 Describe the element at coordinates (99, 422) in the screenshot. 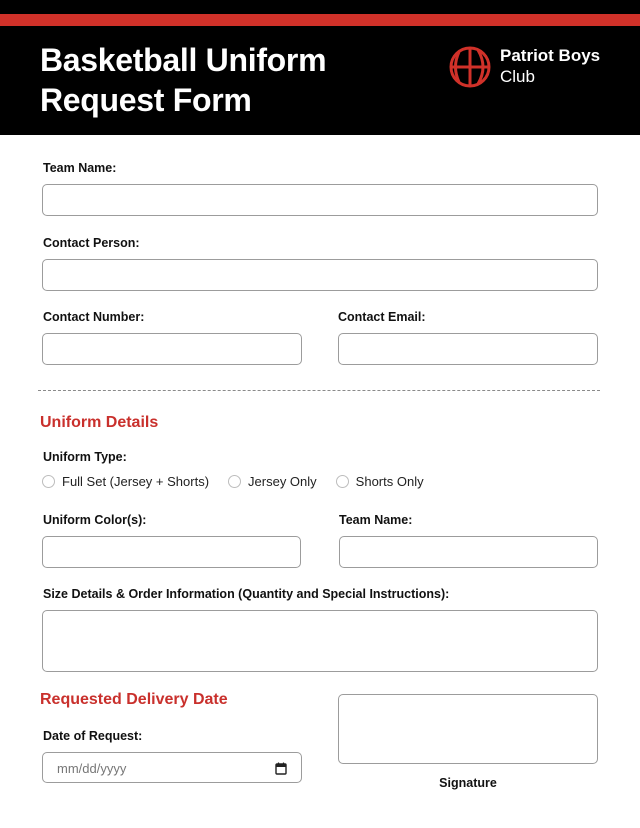

I see `uniform-details-heading: Uniform Details` at that location.